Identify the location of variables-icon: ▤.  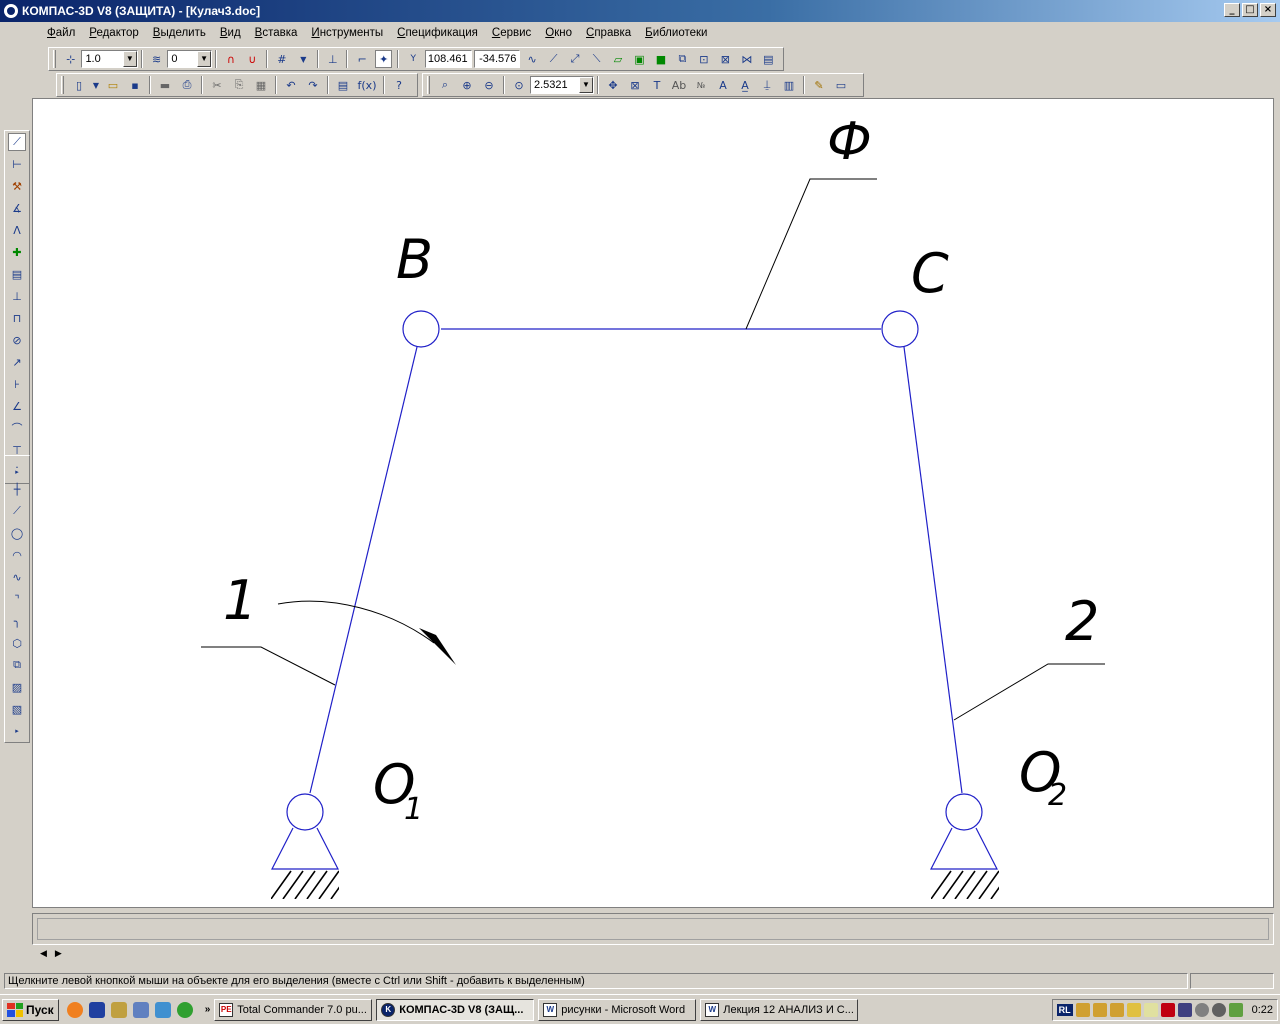
(343, 85).